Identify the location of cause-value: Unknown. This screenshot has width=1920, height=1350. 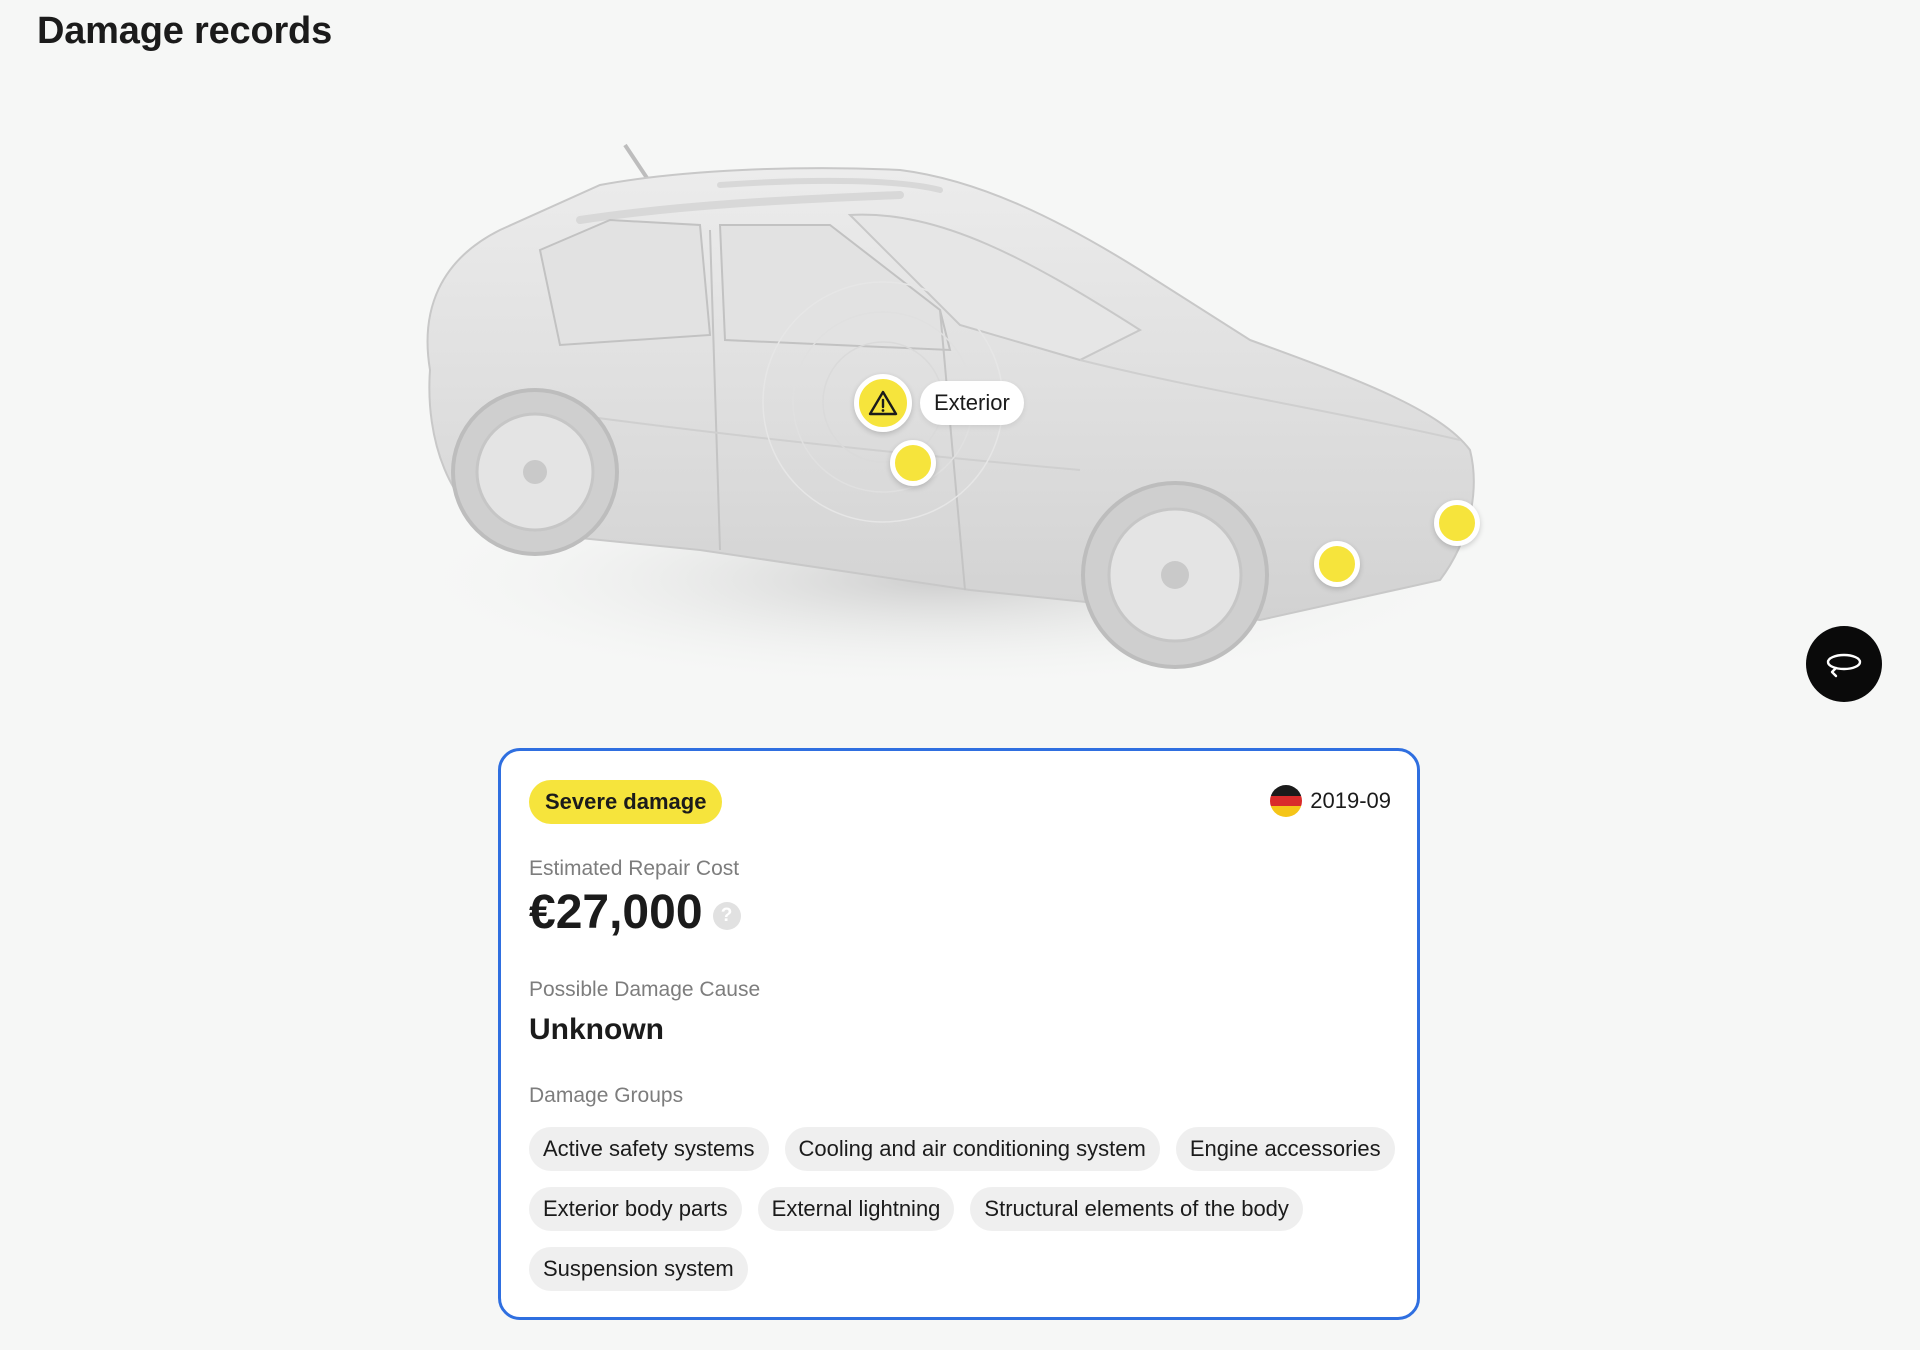
(596, 1029).